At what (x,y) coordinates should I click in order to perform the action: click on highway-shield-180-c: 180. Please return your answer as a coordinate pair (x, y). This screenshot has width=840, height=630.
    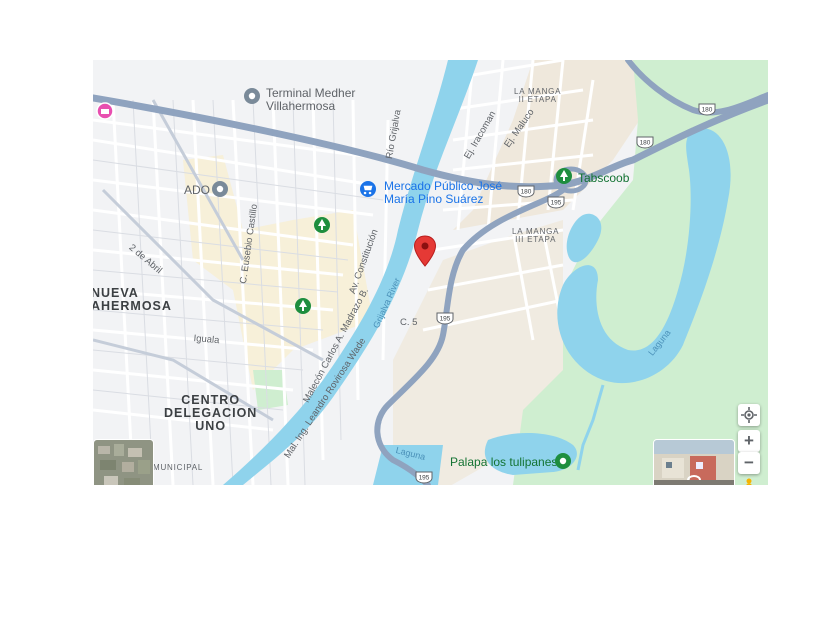
    Looking at the image, I should click on (526, 193).